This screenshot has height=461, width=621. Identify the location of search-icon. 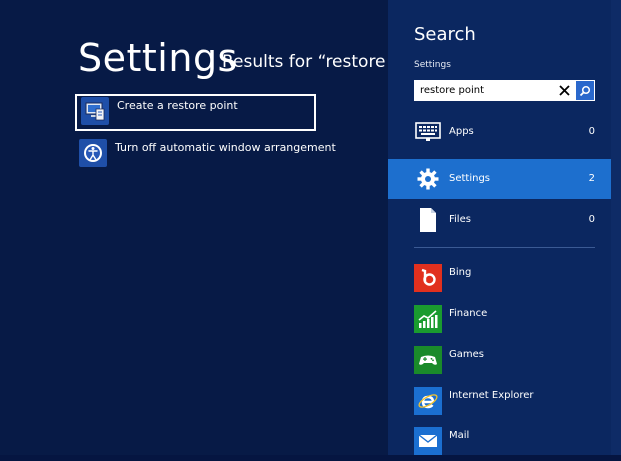
(585, 90).